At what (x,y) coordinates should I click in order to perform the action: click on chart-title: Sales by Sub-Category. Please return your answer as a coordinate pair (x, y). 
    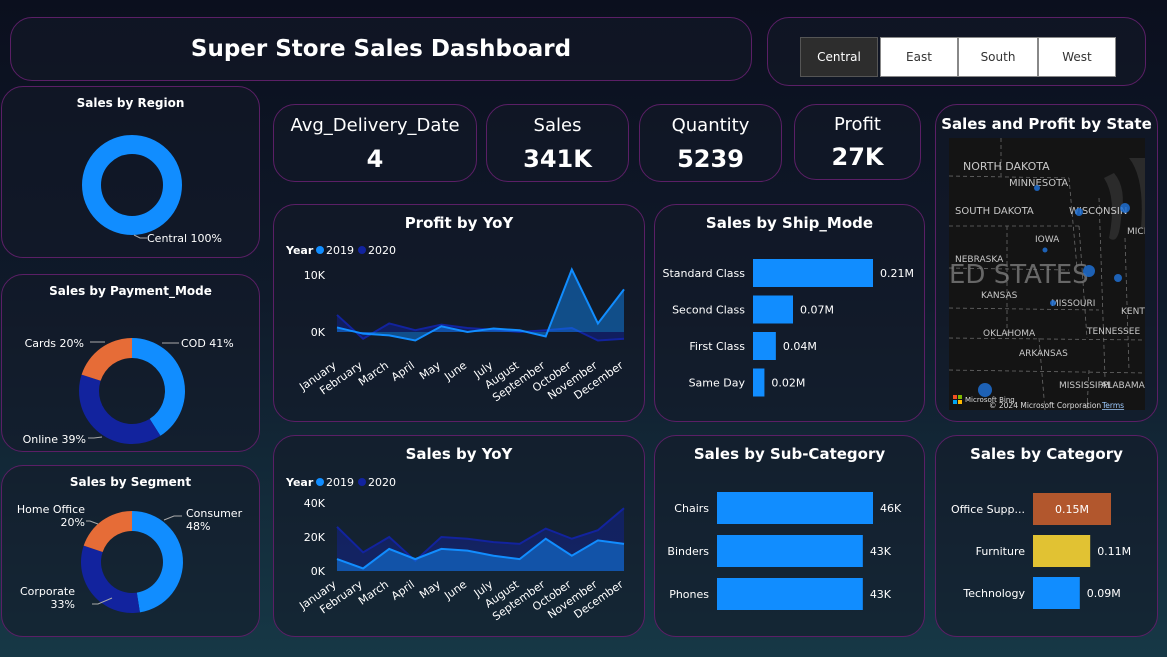
    Looking at the image, I should click on (789, 454).